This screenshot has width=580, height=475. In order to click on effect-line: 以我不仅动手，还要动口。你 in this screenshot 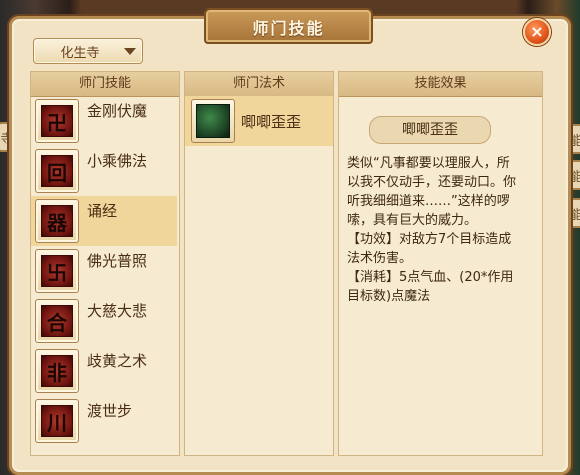, I will do `click(432, 182)`.